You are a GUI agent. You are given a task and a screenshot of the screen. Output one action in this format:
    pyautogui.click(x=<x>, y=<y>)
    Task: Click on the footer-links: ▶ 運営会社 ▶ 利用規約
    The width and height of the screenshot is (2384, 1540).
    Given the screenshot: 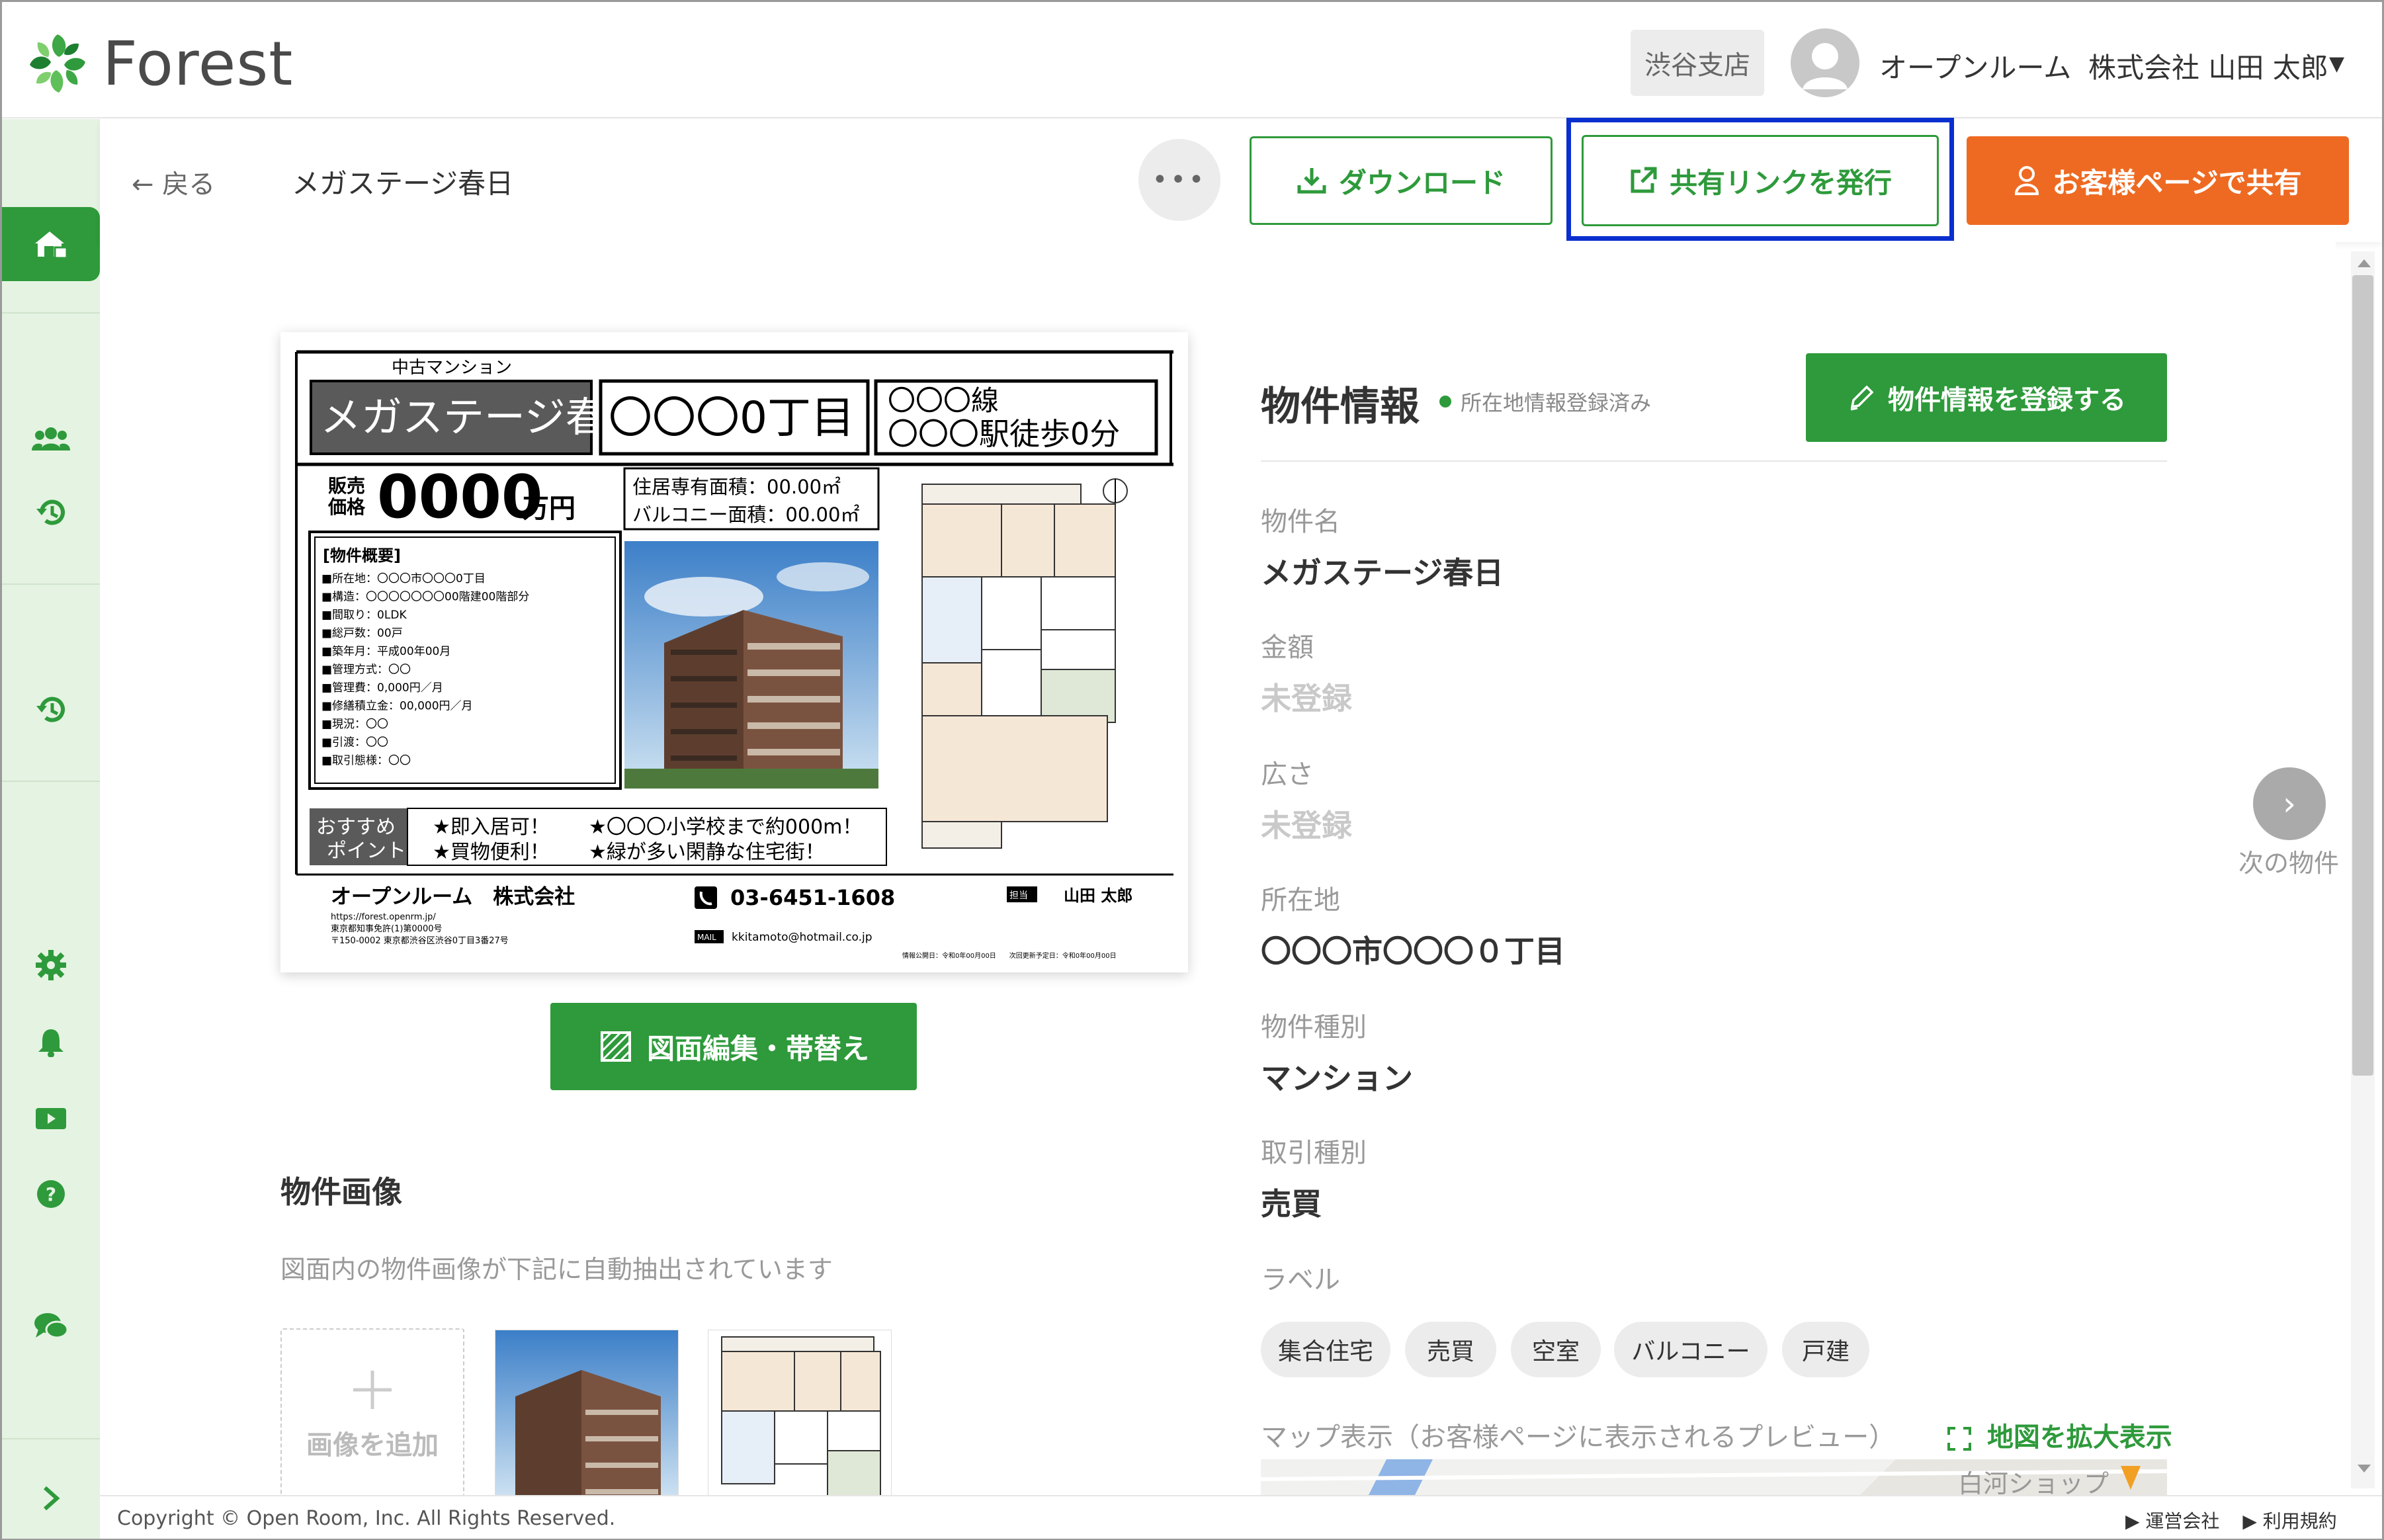 What is the action you would take?
    pyautogui.click(x=2231, y=1520)
    